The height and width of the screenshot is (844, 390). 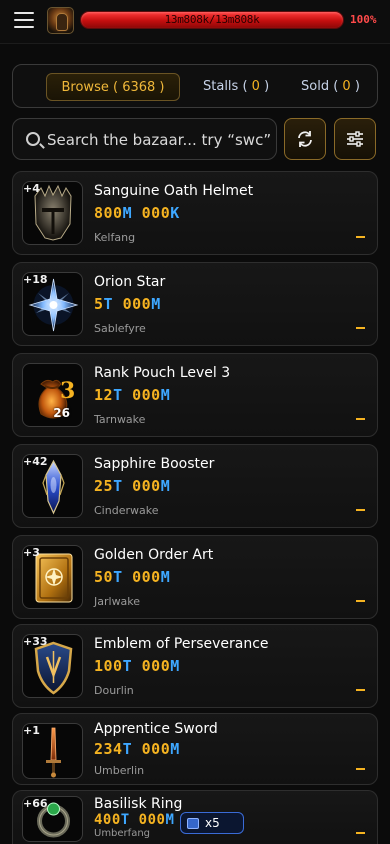 I want to click on item-level: +18, so click(x=35, y=279).